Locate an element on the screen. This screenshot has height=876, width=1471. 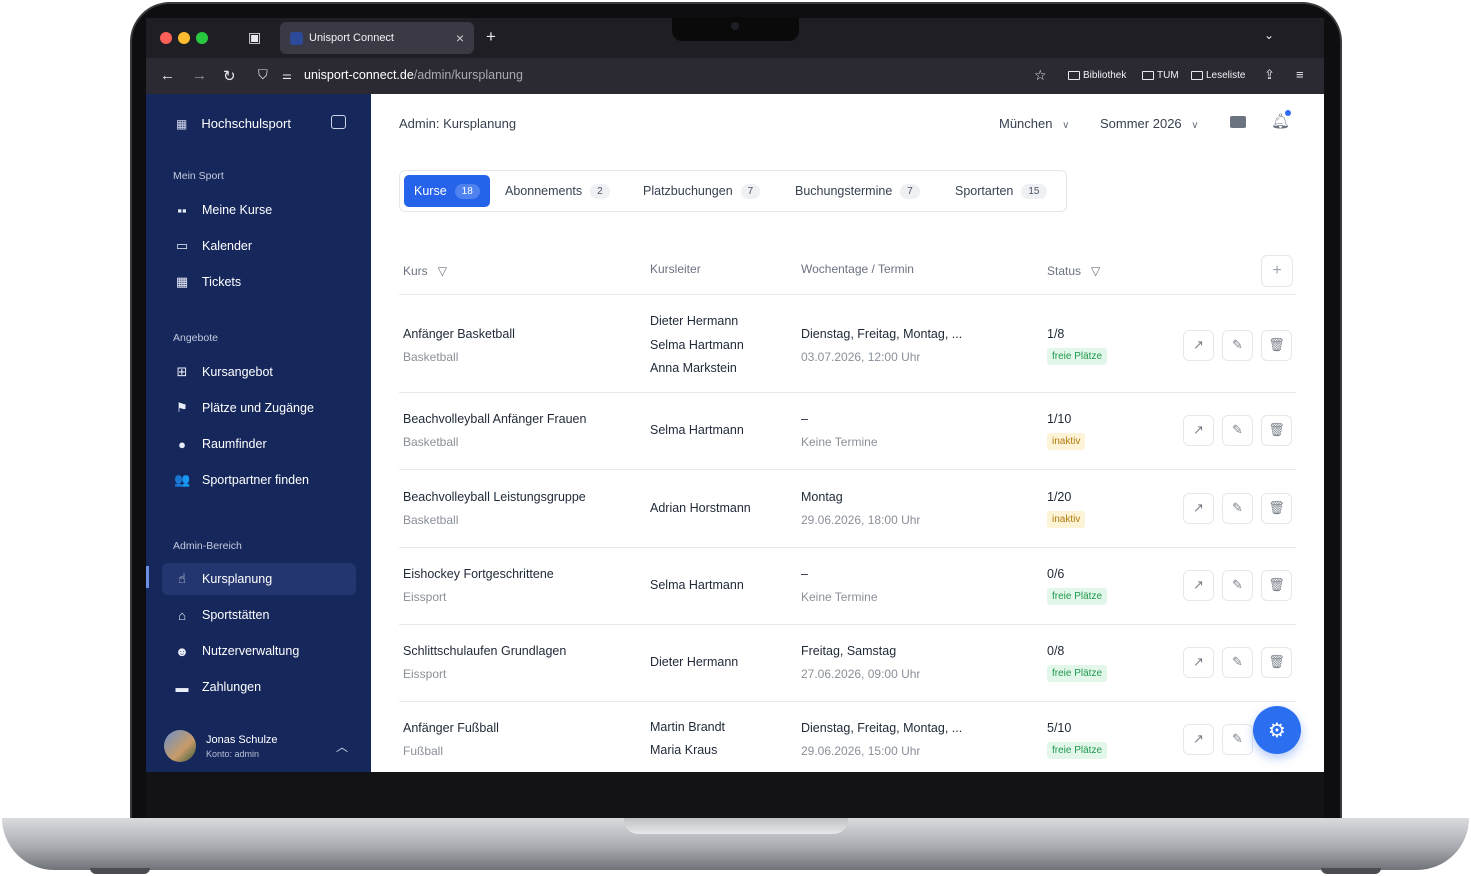
tab-sportarten: Sportarten 15 is located at coordinates (1001, 191).